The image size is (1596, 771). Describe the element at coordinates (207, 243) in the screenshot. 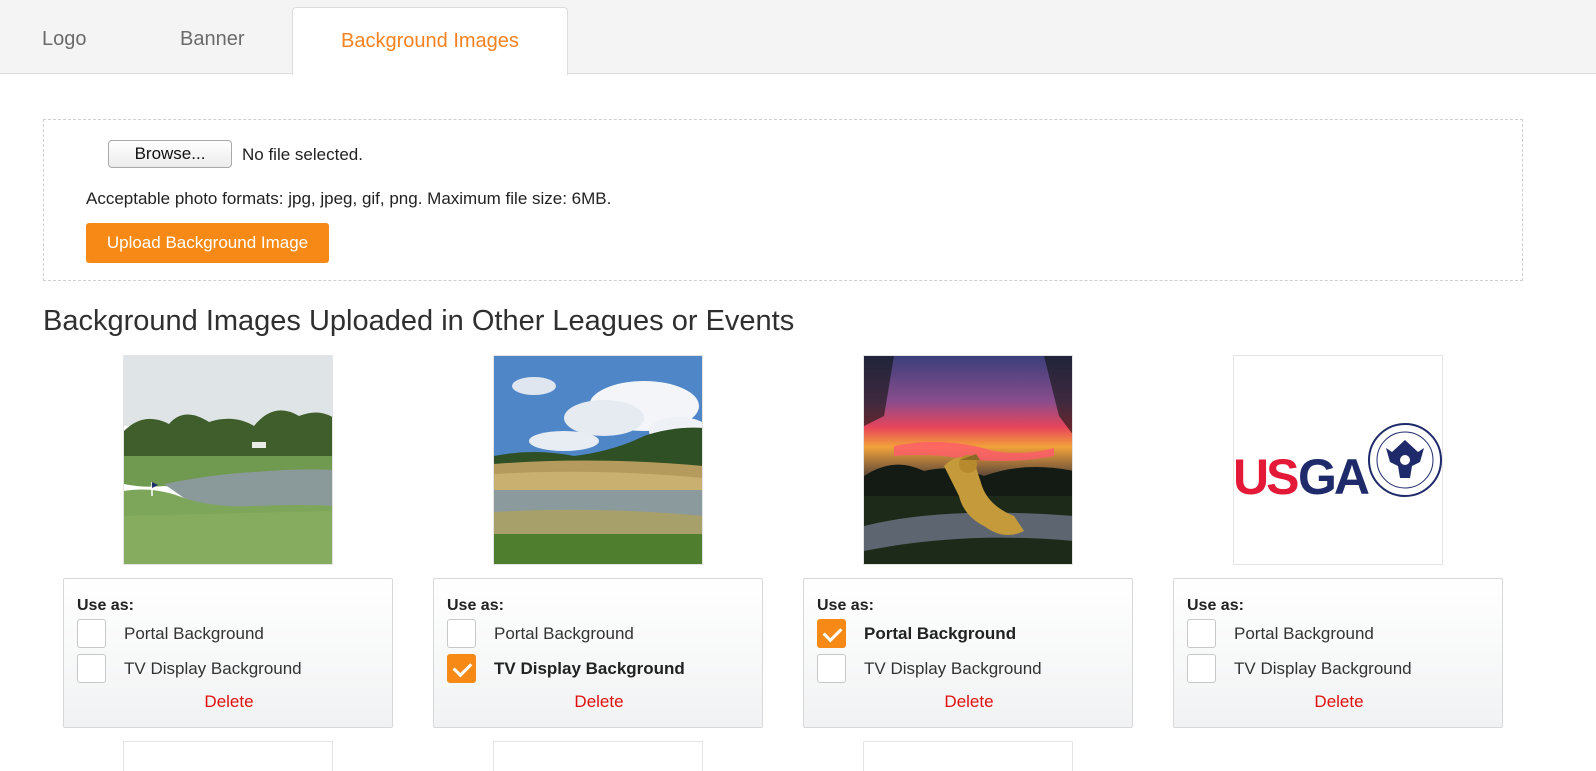

I see `upload-background-image-button: Upload Background Image` at that location.